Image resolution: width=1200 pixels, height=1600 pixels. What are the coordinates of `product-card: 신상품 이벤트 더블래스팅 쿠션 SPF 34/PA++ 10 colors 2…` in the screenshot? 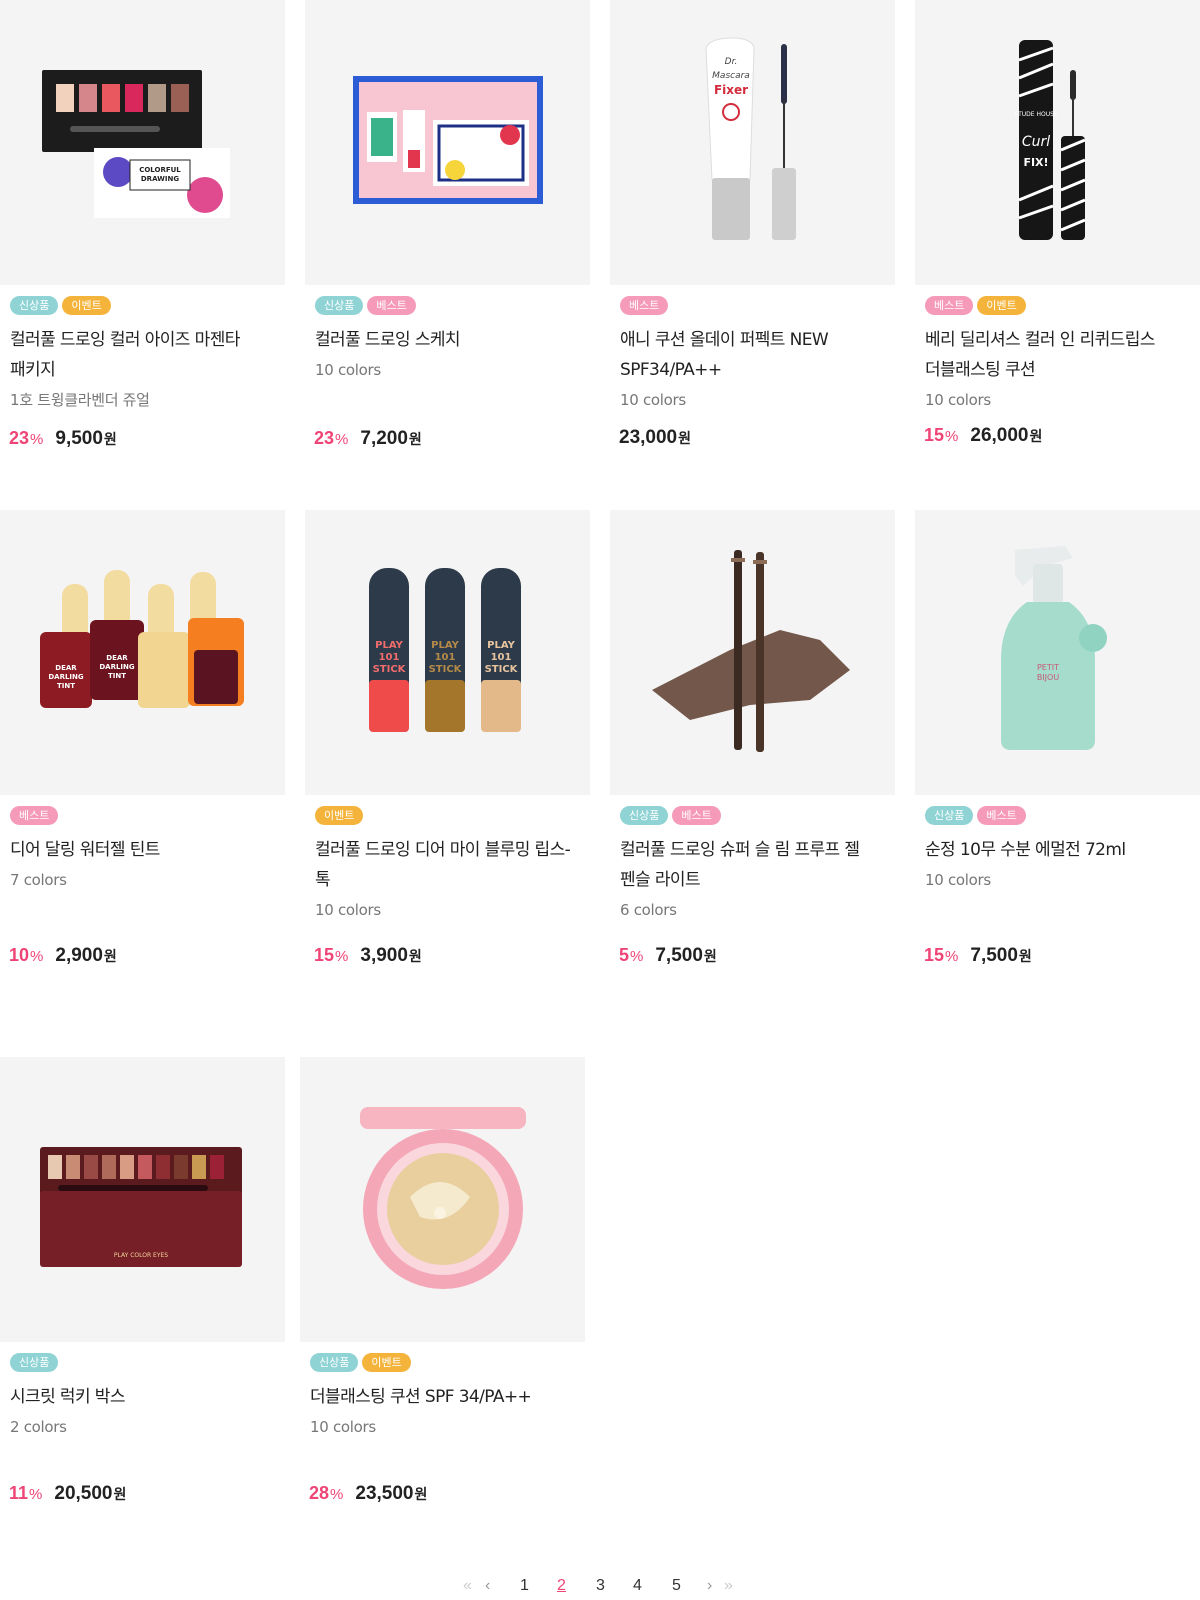 It's located at (442, 1280).